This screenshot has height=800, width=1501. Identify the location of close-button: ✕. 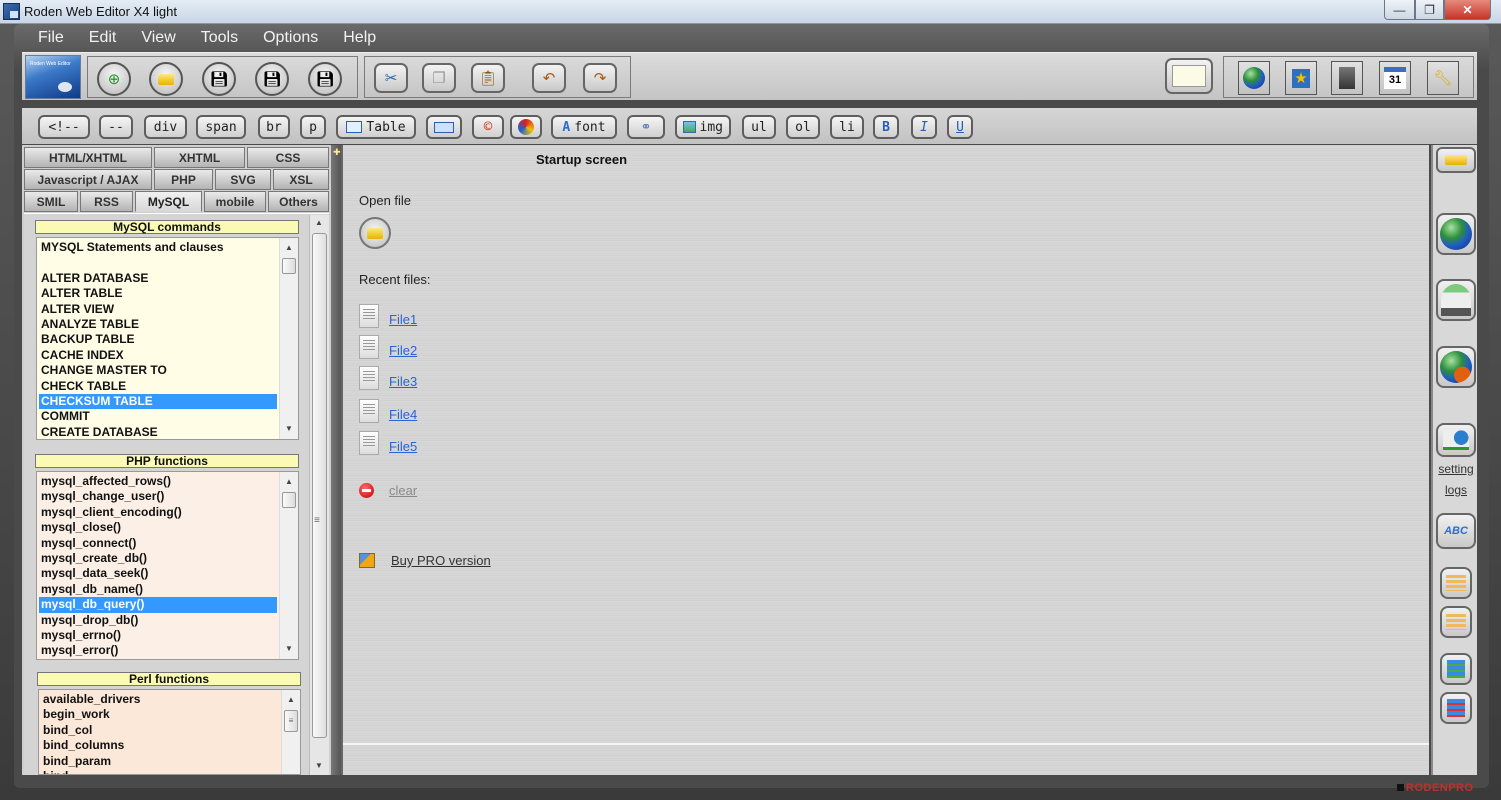
(1467, 10).